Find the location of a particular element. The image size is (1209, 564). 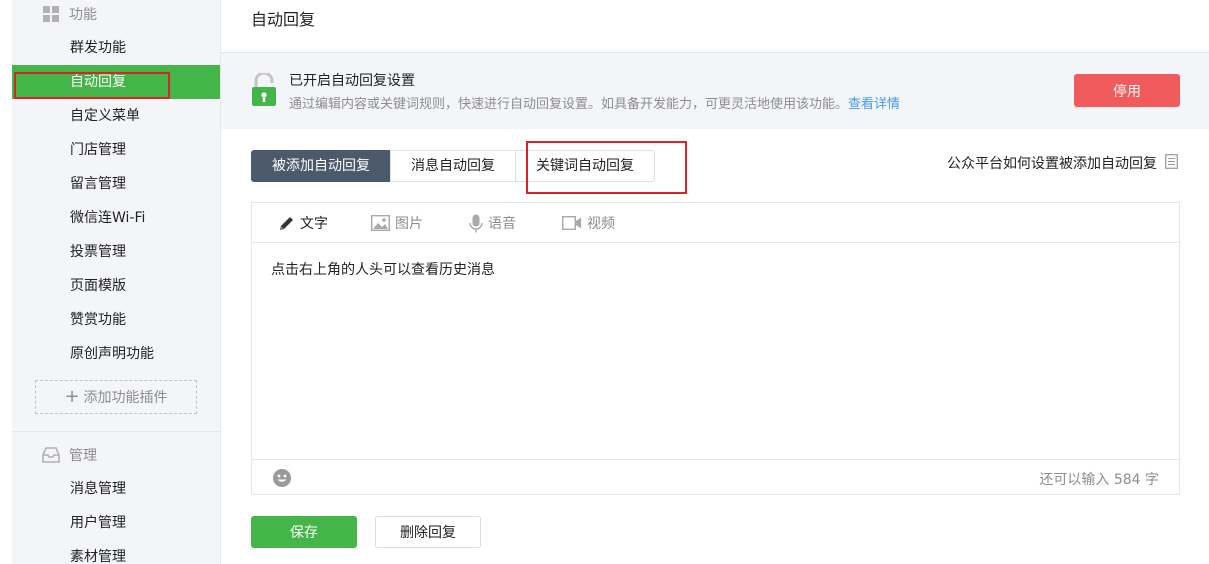

notice-title: 已开启自动回复设置 is located at coordinates (352, 81).